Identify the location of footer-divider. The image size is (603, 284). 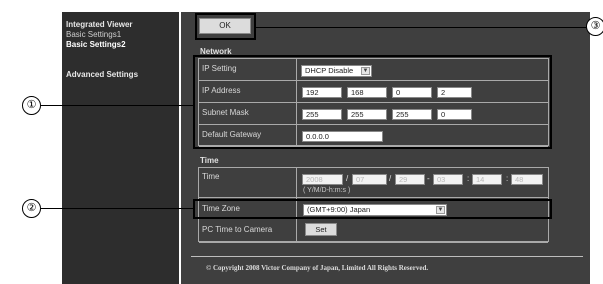
(387, 256).